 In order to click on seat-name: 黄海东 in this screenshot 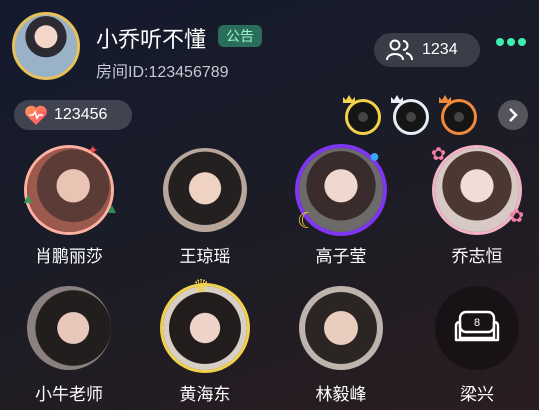, I will do `click(205, 394)`.